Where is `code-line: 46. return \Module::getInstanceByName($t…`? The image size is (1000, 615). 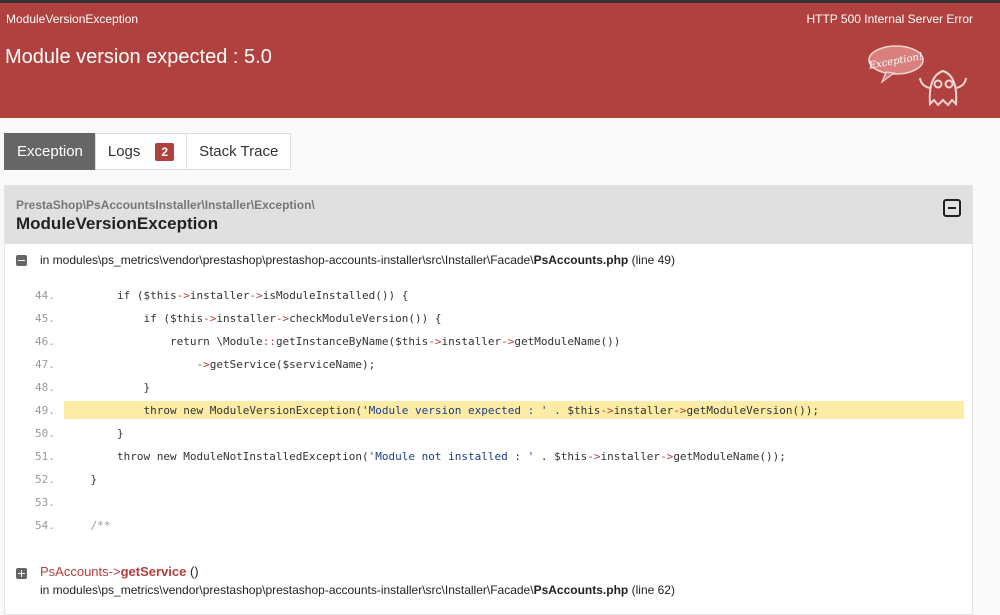
code-line: 46. return \Module::getInstanceByName($t… is located at coordinates (488, 341).